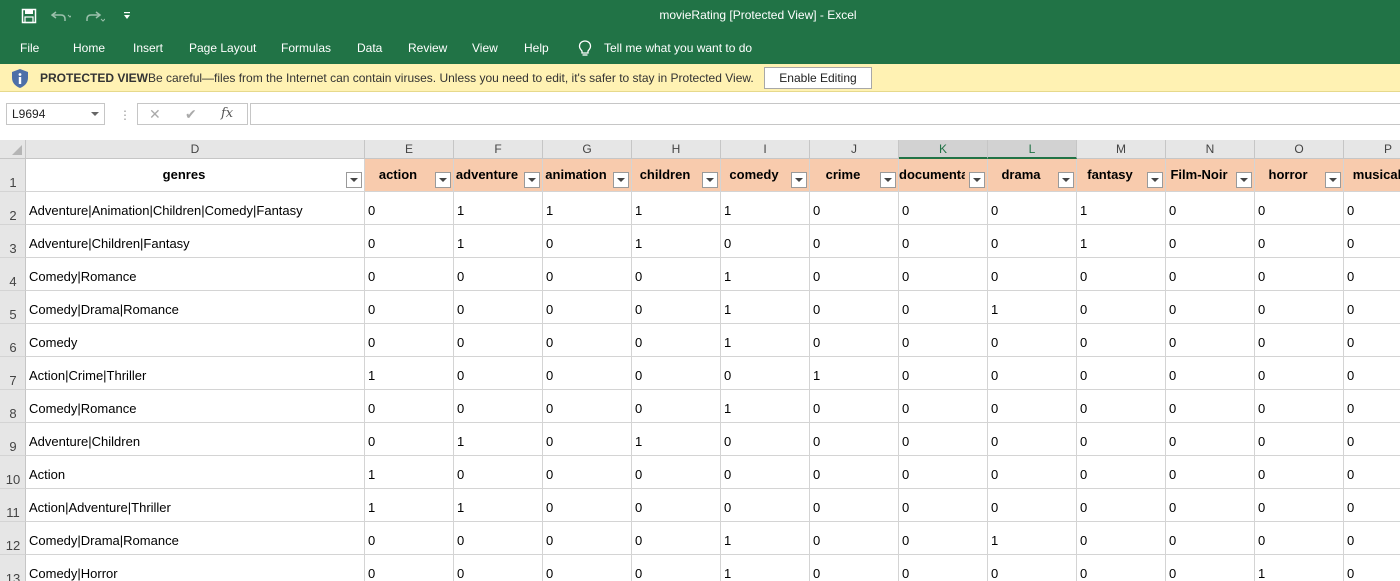  What do you see at coordinates (427, 48) in the screenshot?
I see `tab-review: Review` at bounding box center [427, 48].